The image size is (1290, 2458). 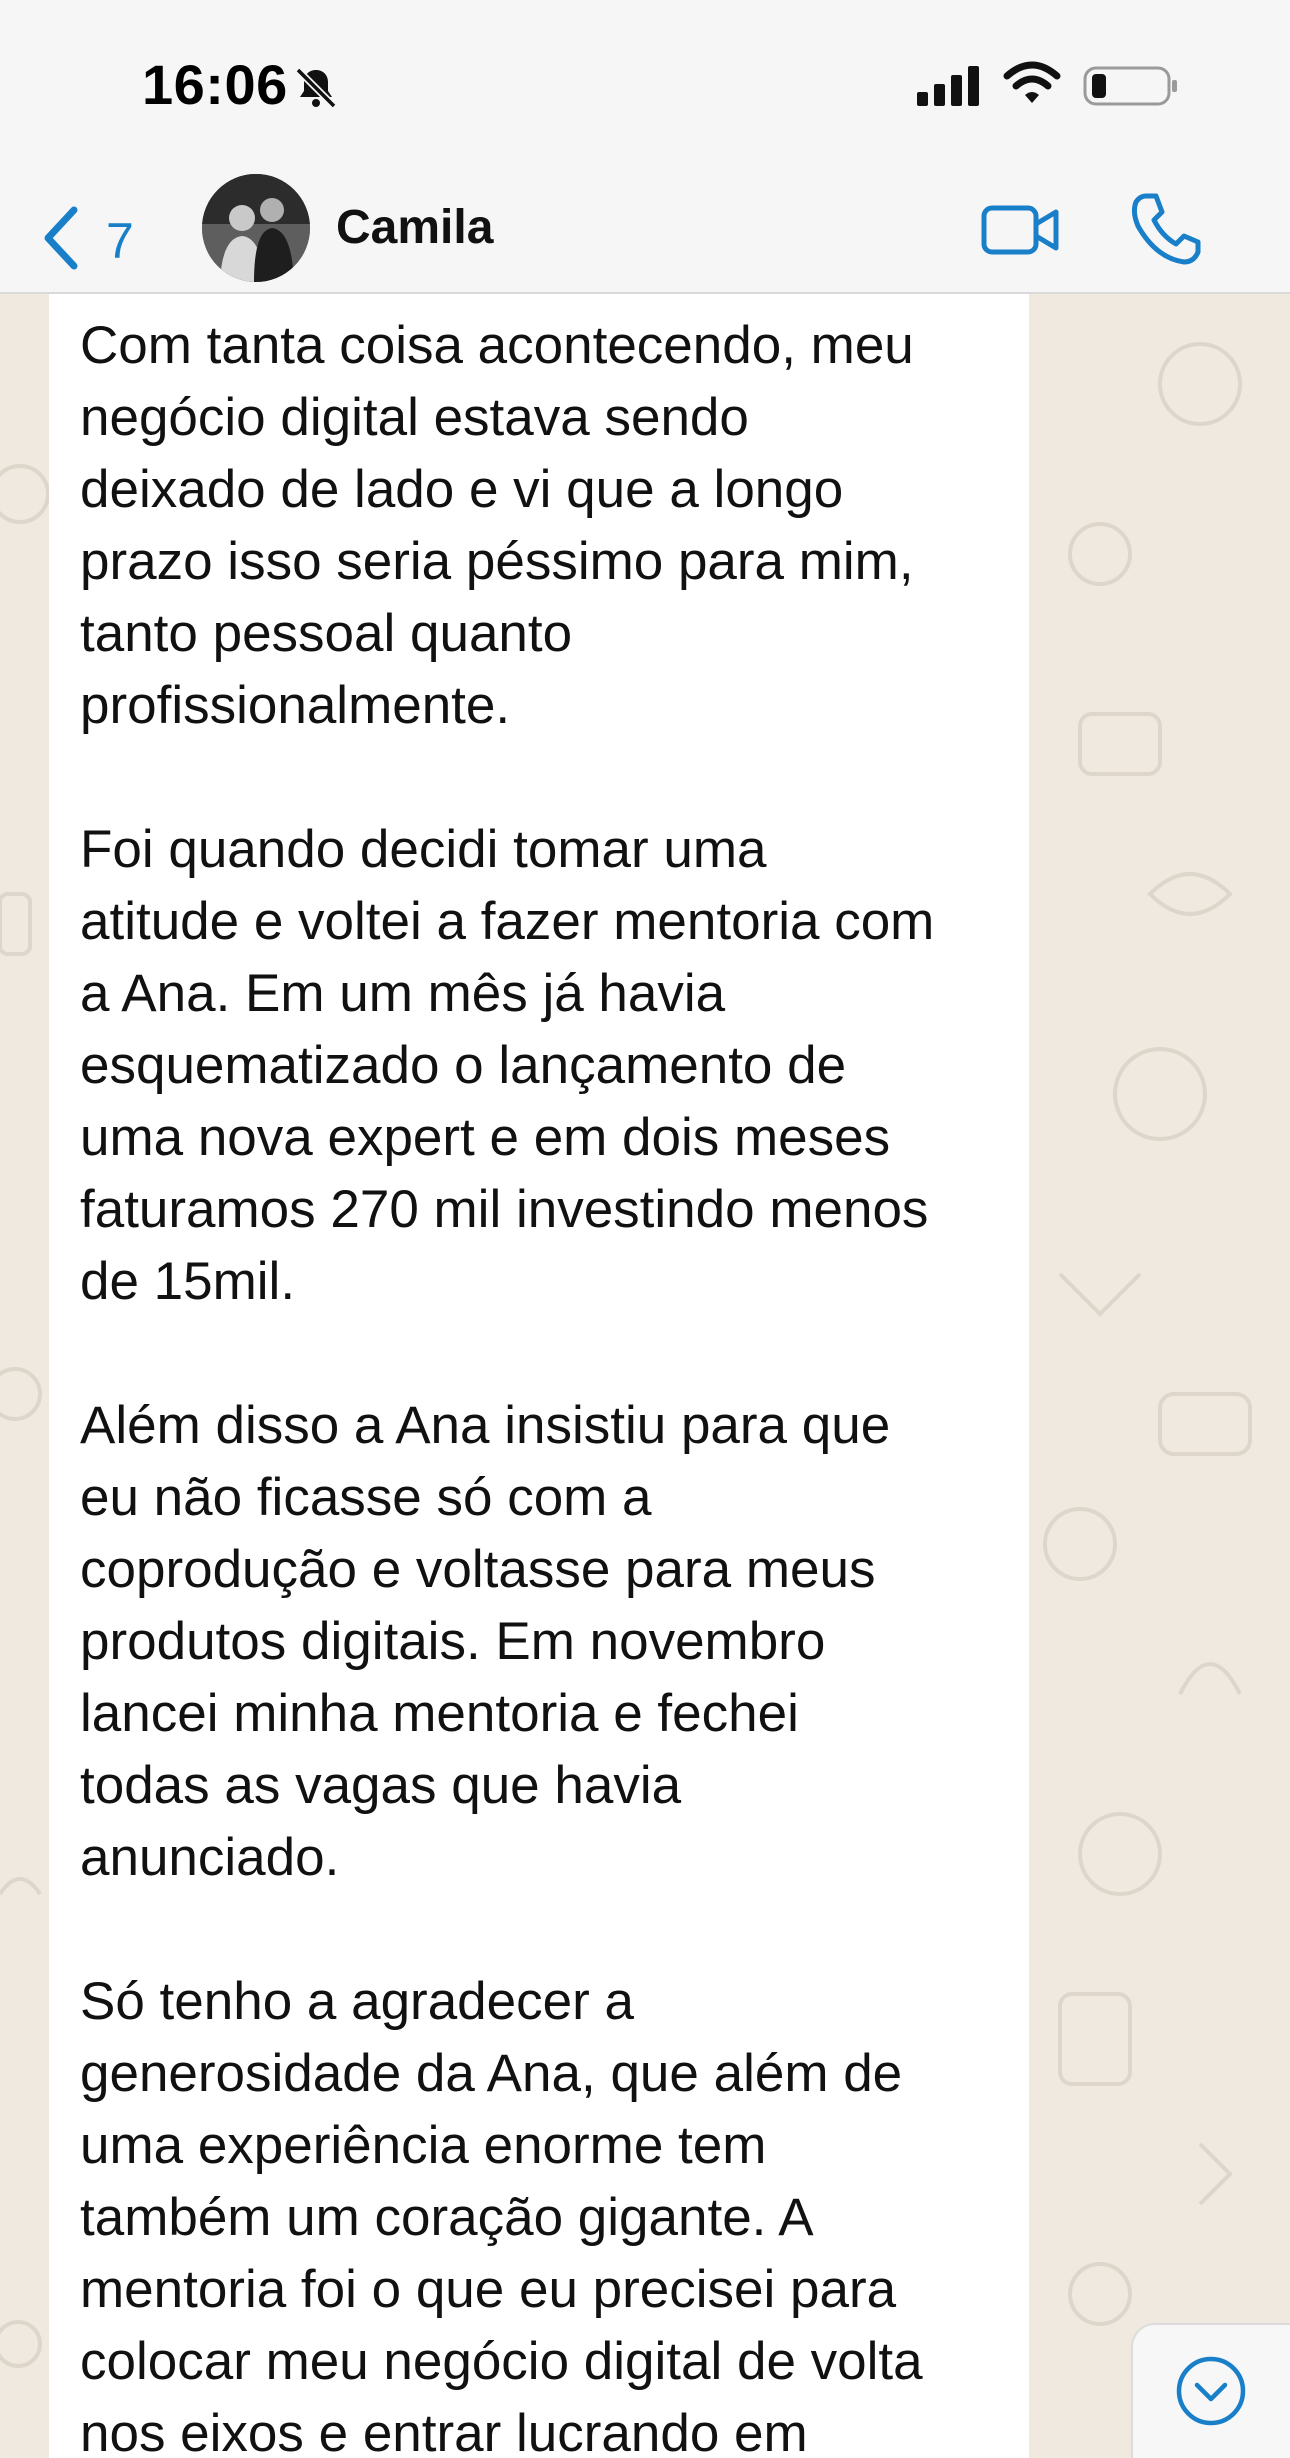 I want to click on message-line: faturamos 270 mil investindo menos, so click(x=504, y=1209).